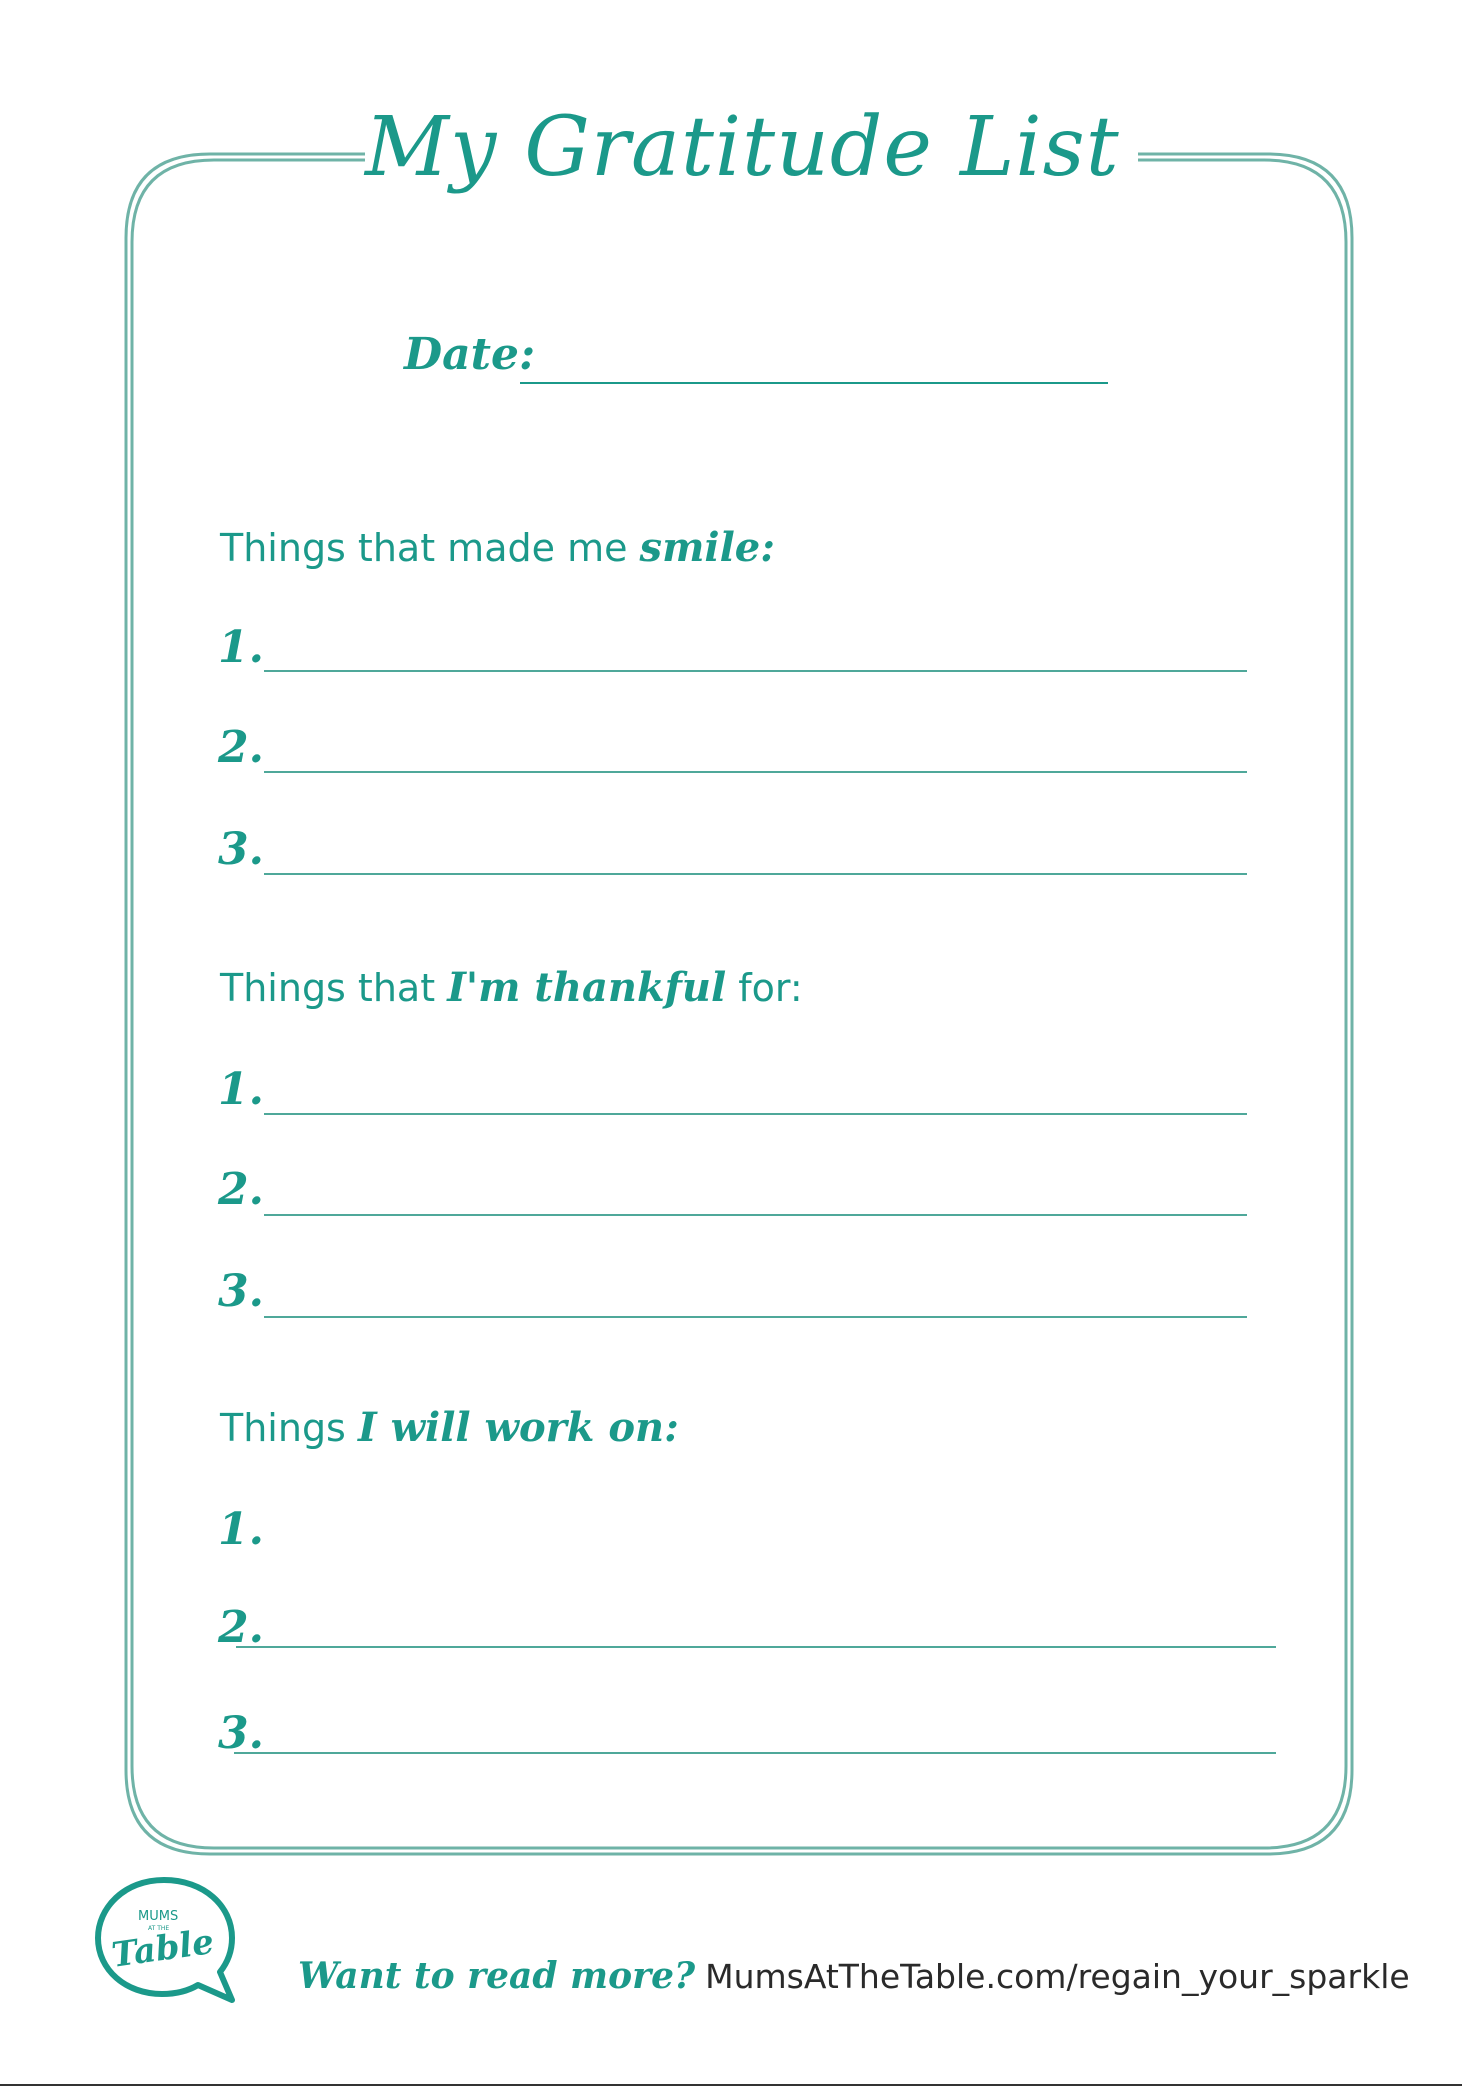 The image size is (1462, 2088). What do you see at coordinates (497, 1976) in the screenshot?
I see `footer-prompt: Want to read more?` at bounding box center [497, 1976].